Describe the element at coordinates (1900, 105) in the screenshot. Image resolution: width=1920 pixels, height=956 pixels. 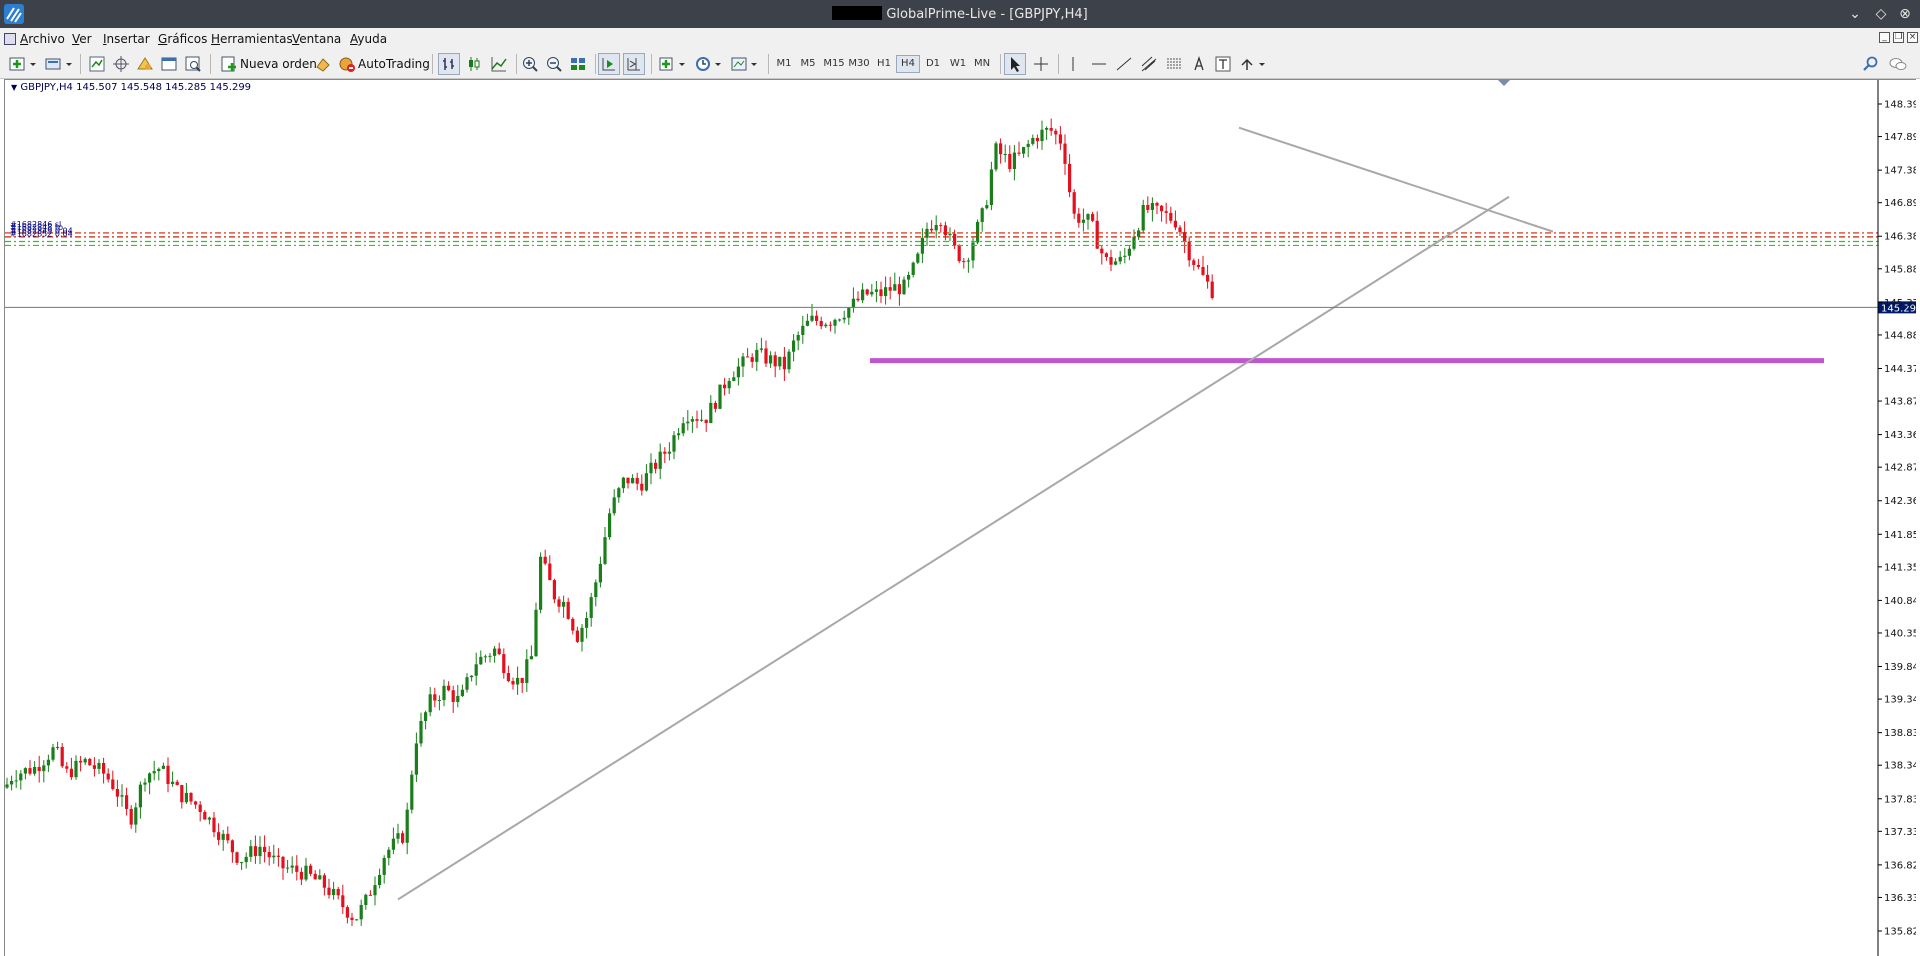
I see `price-axis-label: 148.390` at that location.